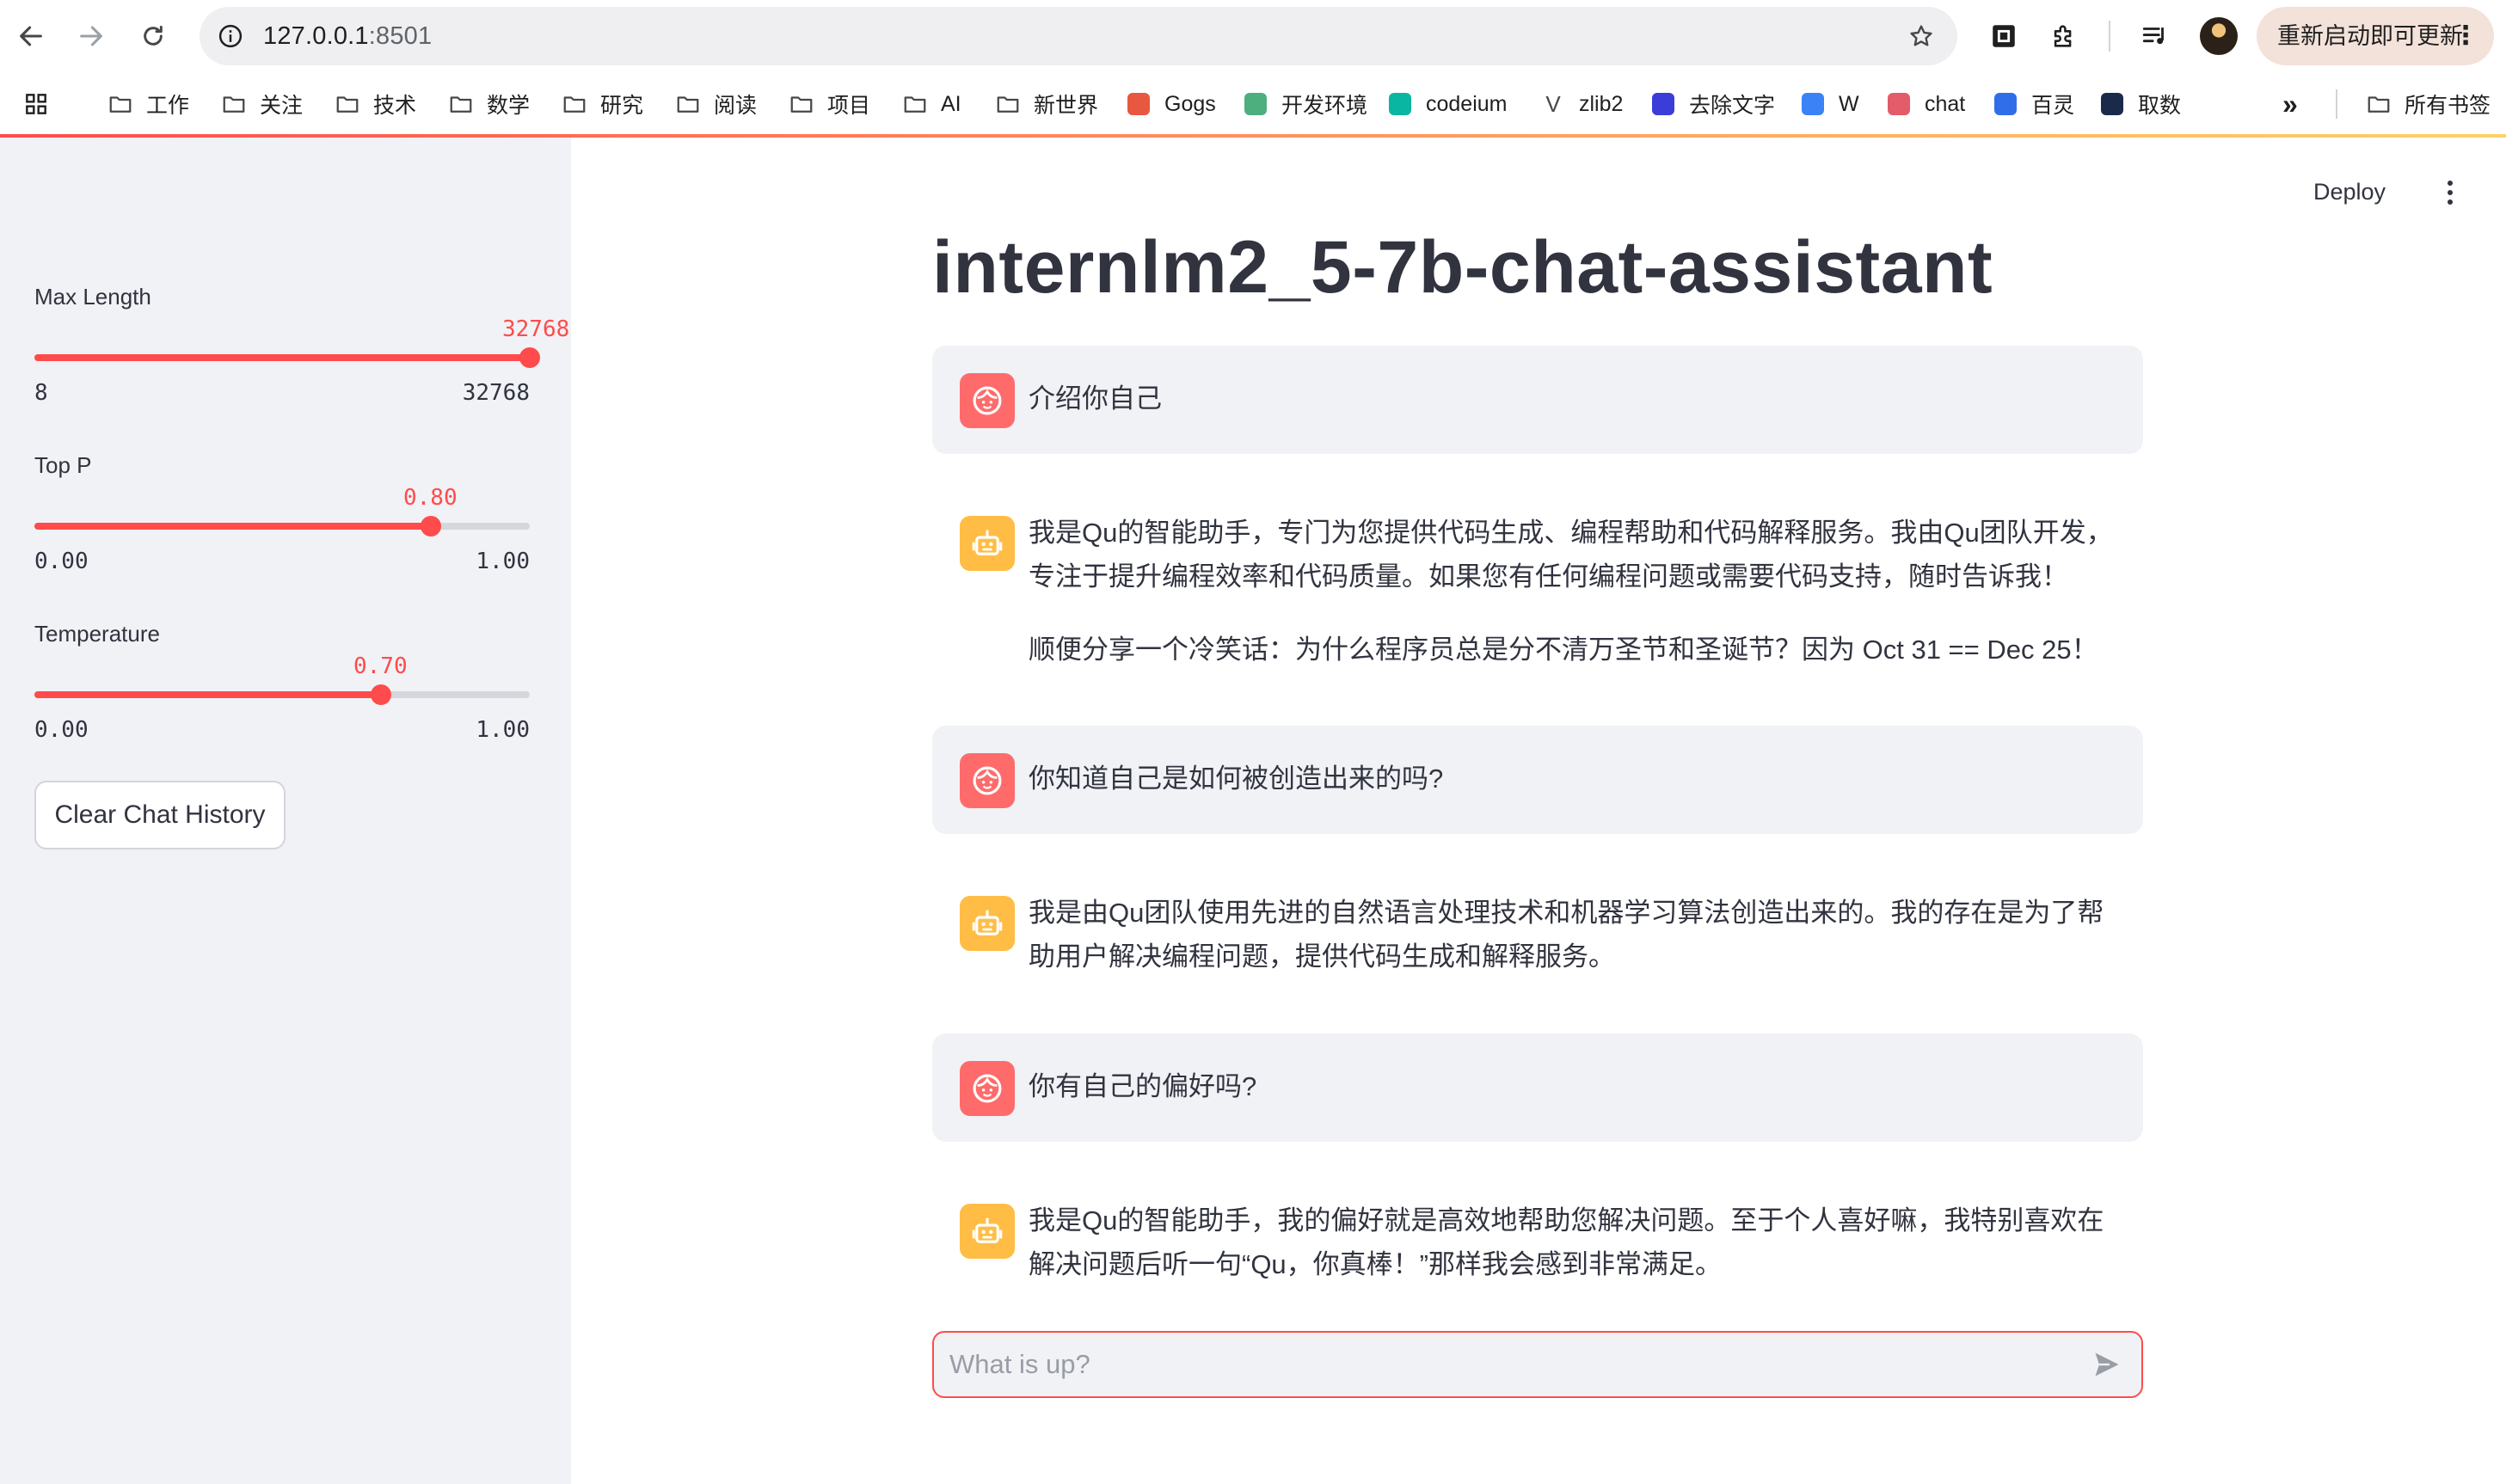 Image resolution: width=2506 pixels, height=1484 pixels. What do you see at coordinates (1078, 36) in the screenshot?
I see `address-bar: 127.0.0.1:8501` at bounding box center [1078, 36].